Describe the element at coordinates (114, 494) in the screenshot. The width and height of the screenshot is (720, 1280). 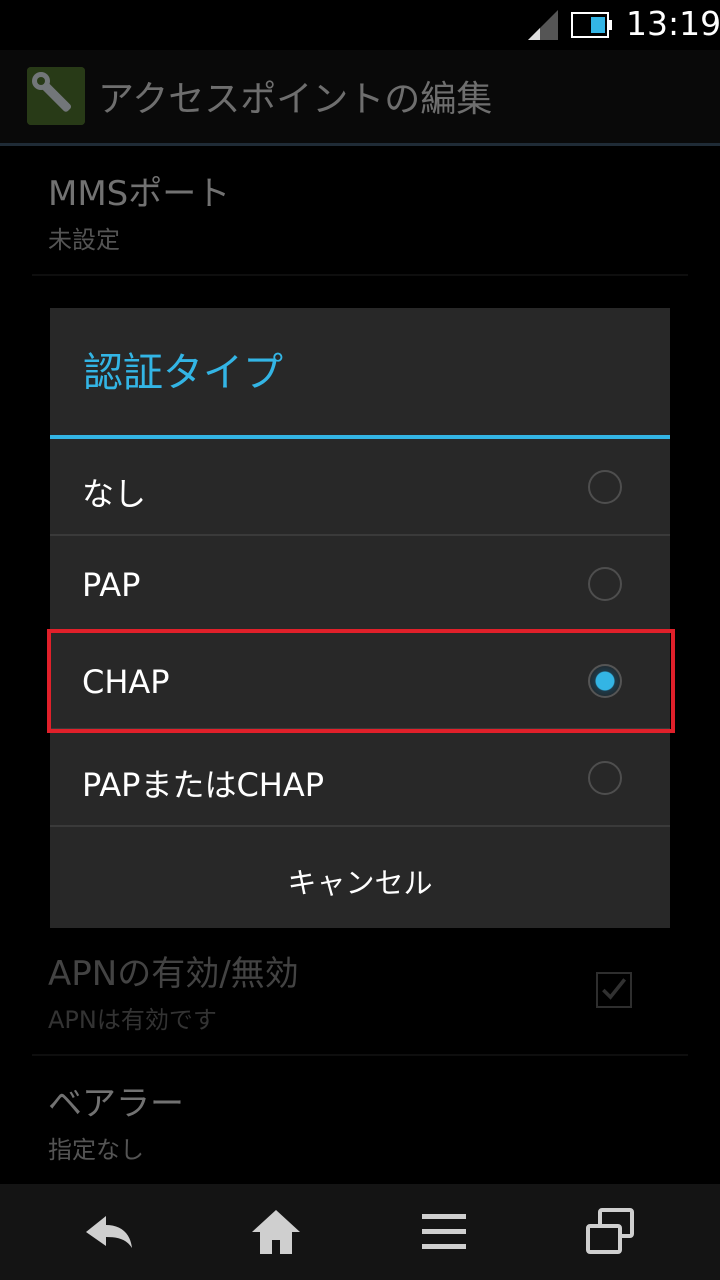
I see `option-label: なし` at that location.